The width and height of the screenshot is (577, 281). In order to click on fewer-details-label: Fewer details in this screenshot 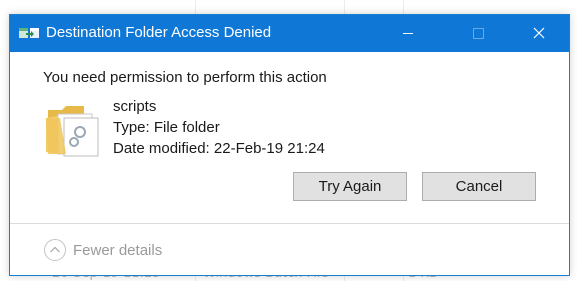, I will do `click(118, 250)`.